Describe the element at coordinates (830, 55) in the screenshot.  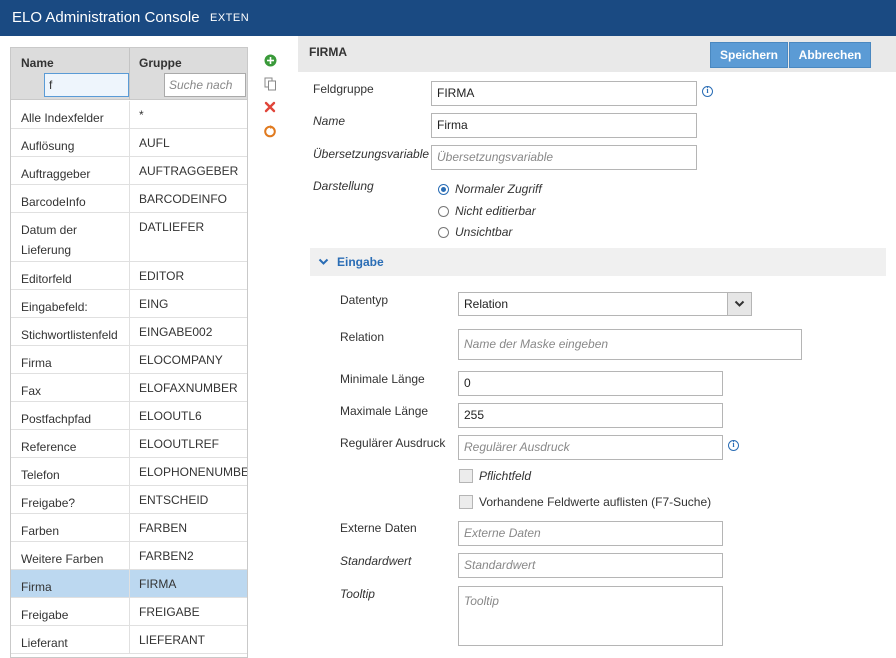
I see `cancel-button: Abbrechen` at that location.